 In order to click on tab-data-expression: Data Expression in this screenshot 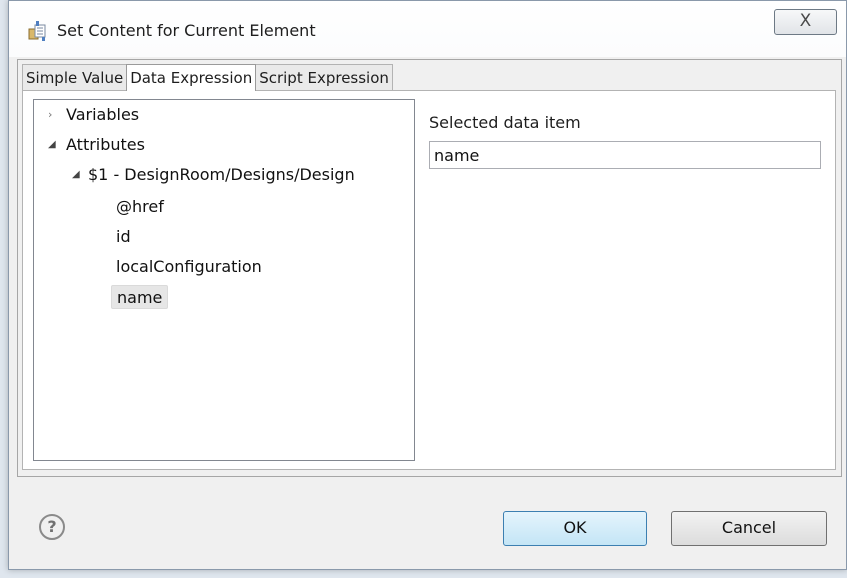, I will do `click(191, 77)`.